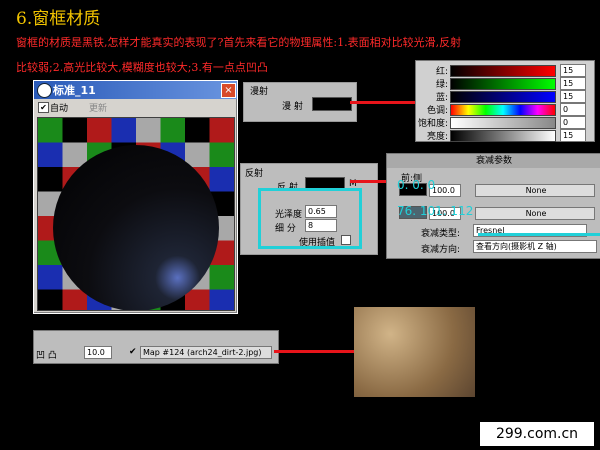 This screenshot has width=600, height=450. I want to click on side-map-button: None, so click(535, 213).